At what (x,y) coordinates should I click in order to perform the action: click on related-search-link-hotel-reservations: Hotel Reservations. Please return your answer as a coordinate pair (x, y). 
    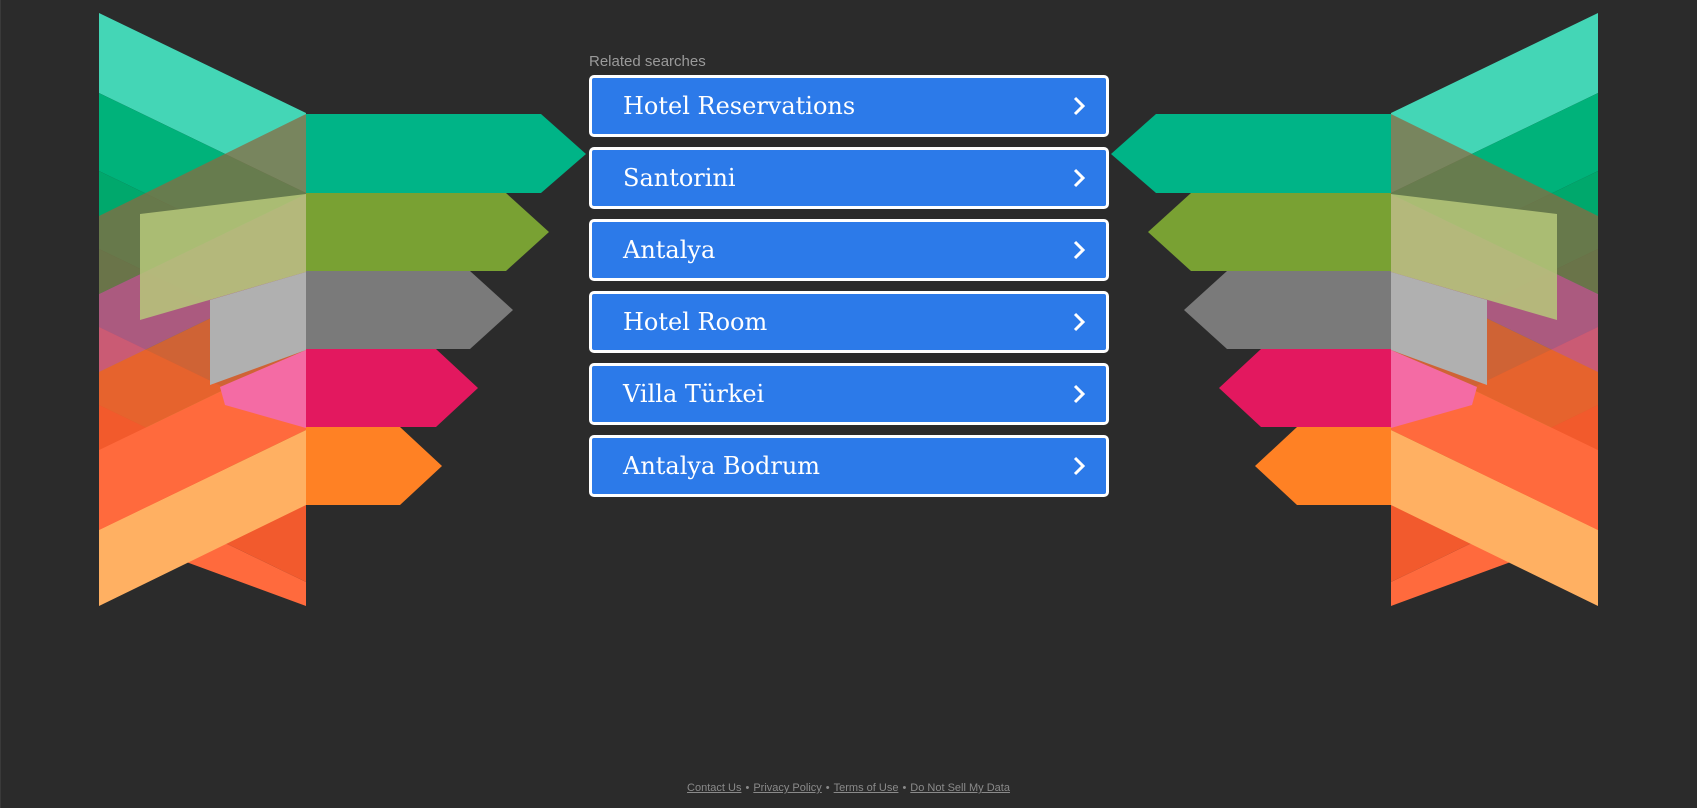
    Looking at the image, I should click on (849, 106).